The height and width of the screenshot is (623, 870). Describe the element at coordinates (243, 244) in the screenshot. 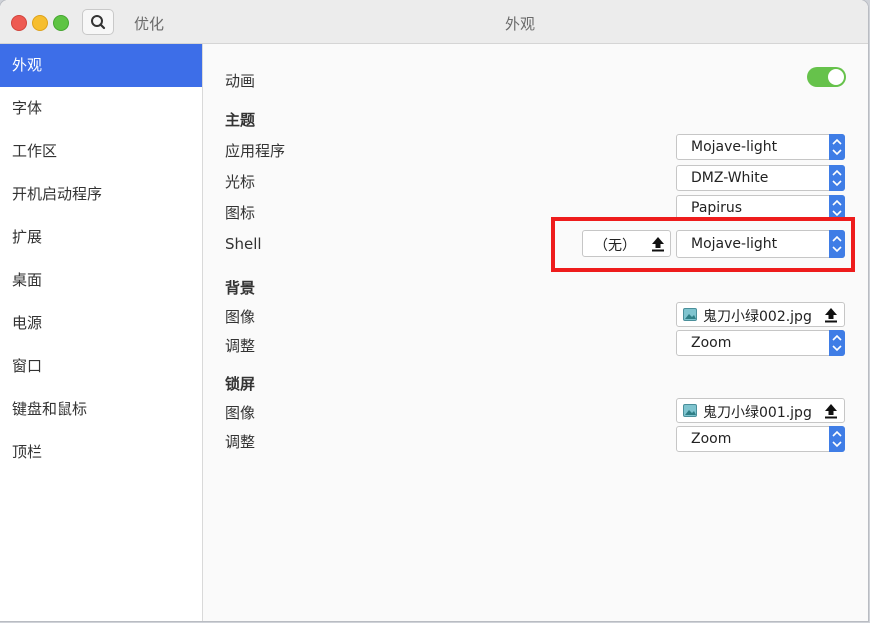

I see `shell-label: Shell` at that location.